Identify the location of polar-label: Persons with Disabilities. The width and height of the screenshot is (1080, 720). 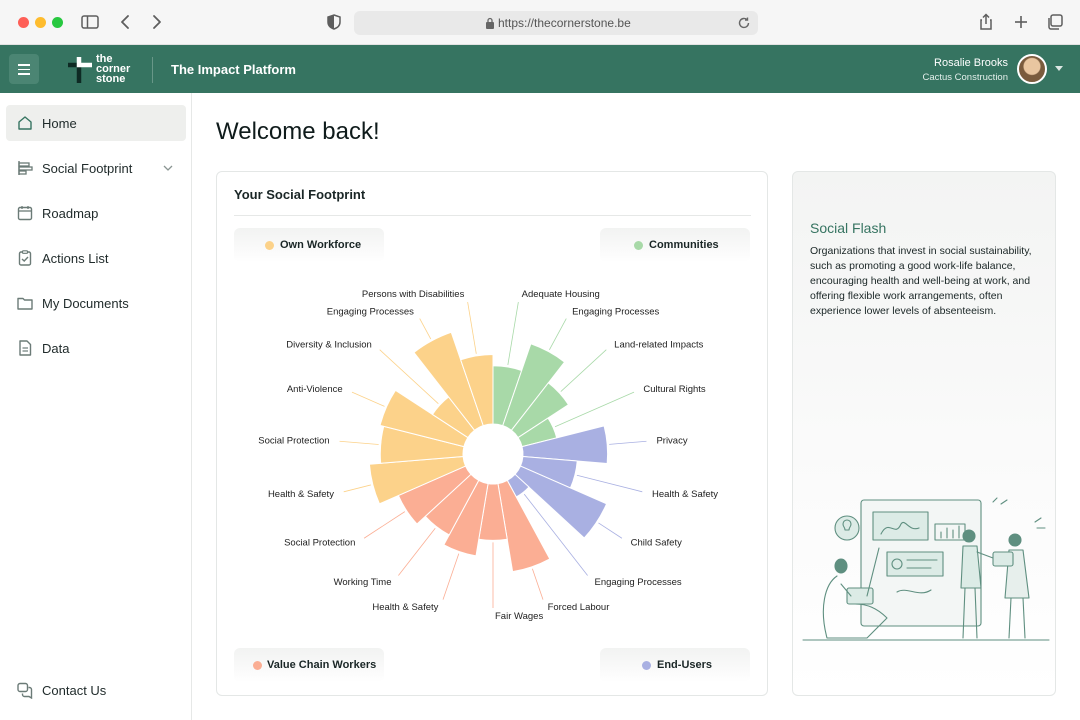
(413, 294).